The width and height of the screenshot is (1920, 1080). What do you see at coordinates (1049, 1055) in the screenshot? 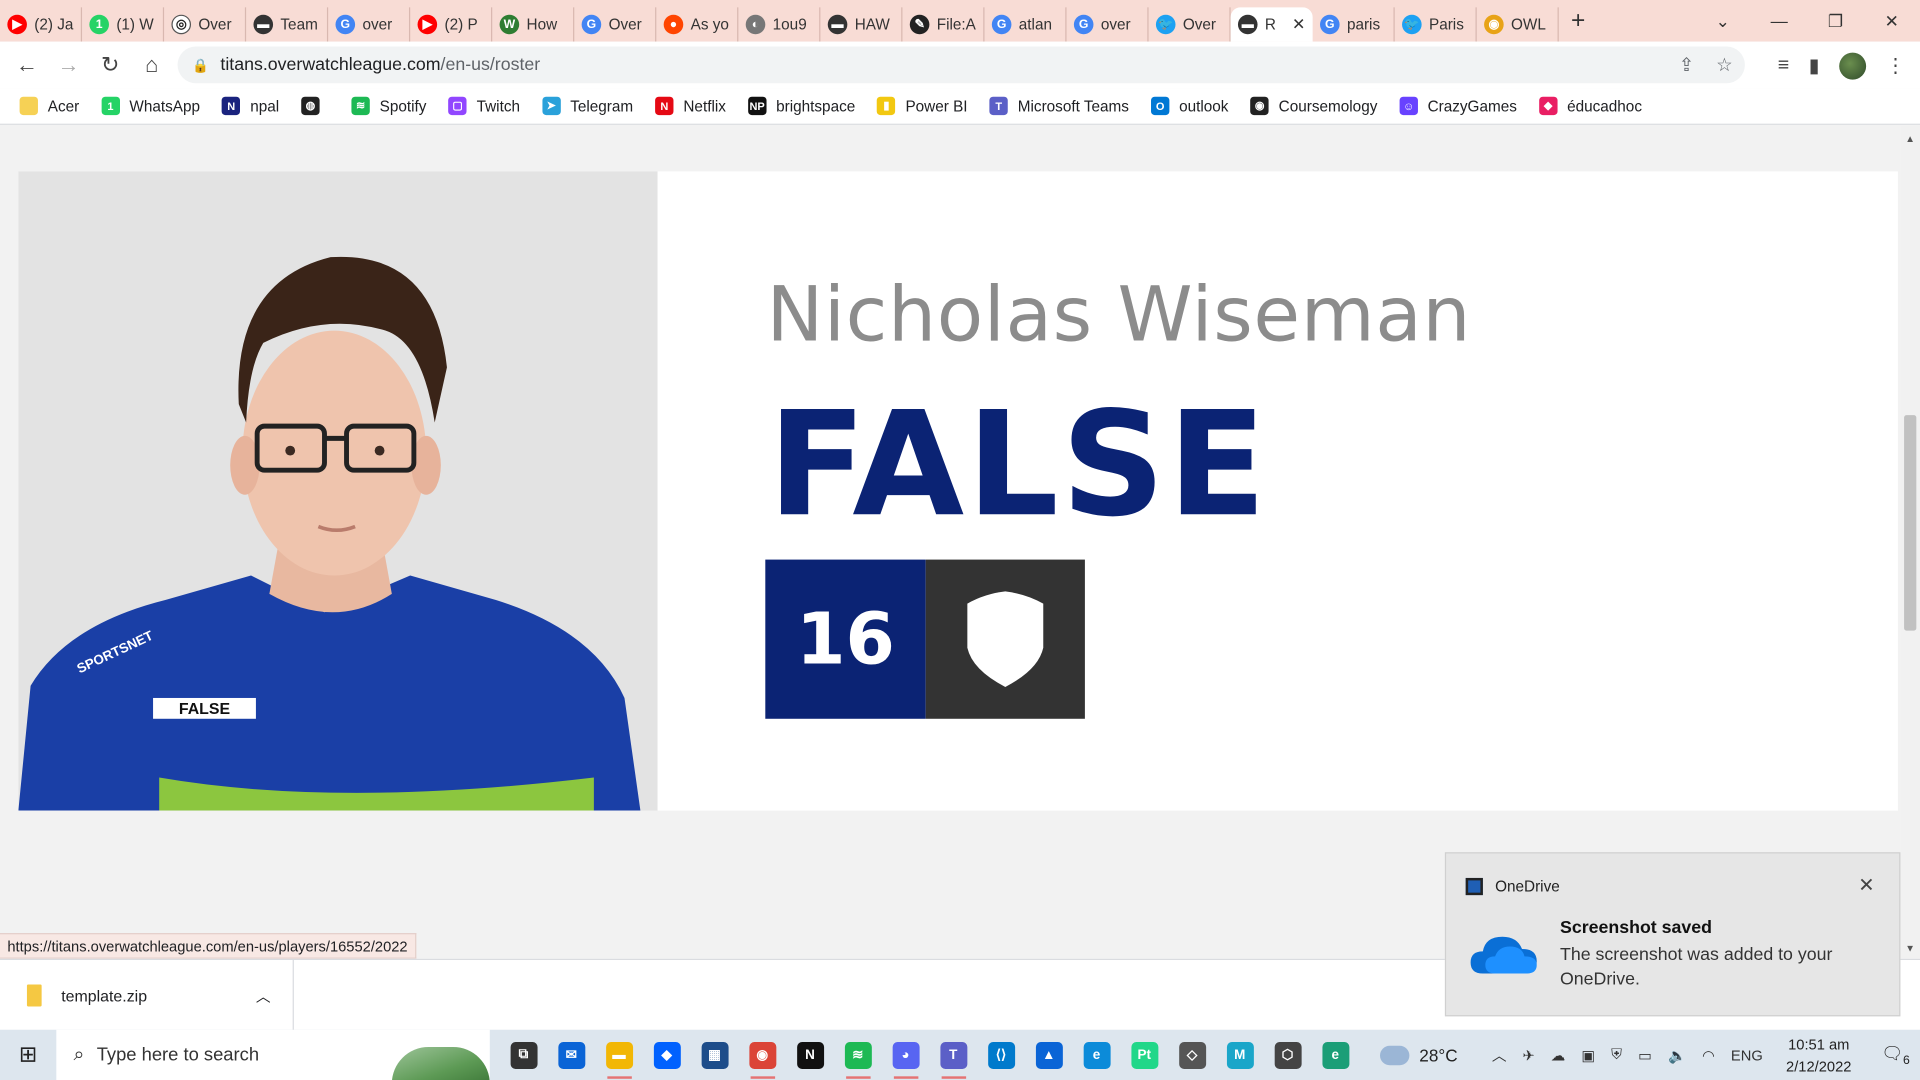
I see `taskbar-app: ▲` at bounding box center [1049, 1055].